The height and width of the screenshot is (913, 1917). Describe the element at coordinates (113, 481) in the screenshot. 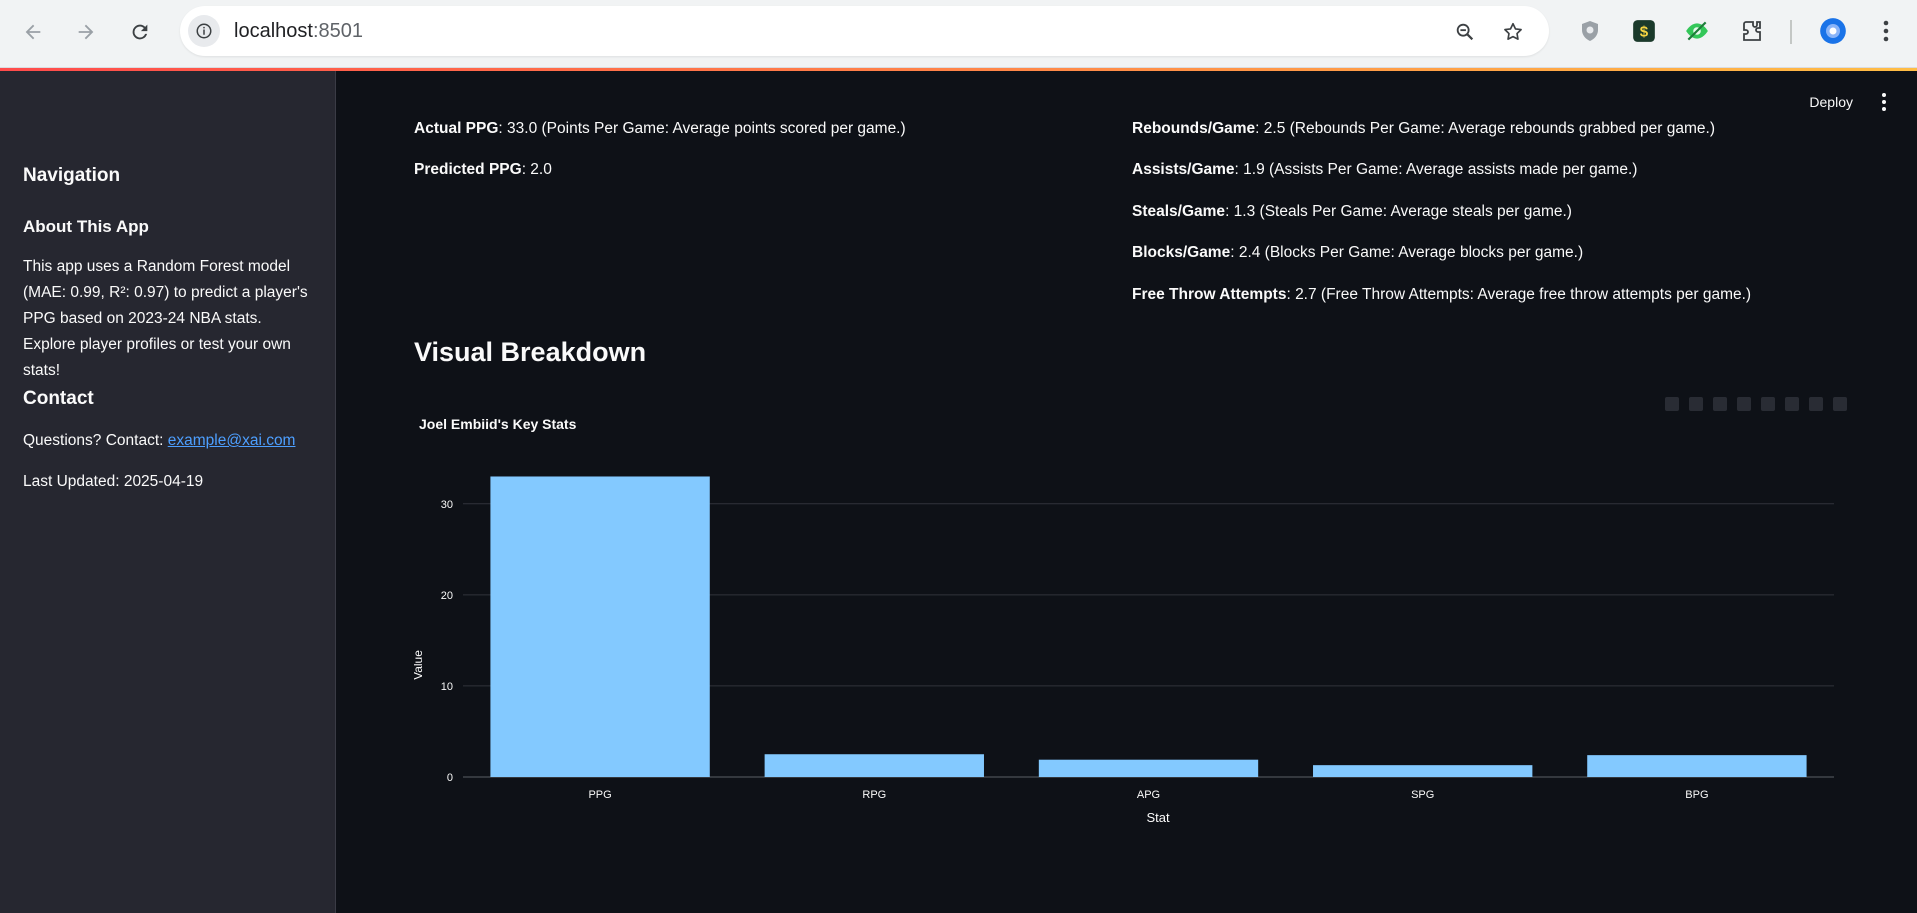

I see `last-updated: Last Updated: 2025-04-19` at that location.